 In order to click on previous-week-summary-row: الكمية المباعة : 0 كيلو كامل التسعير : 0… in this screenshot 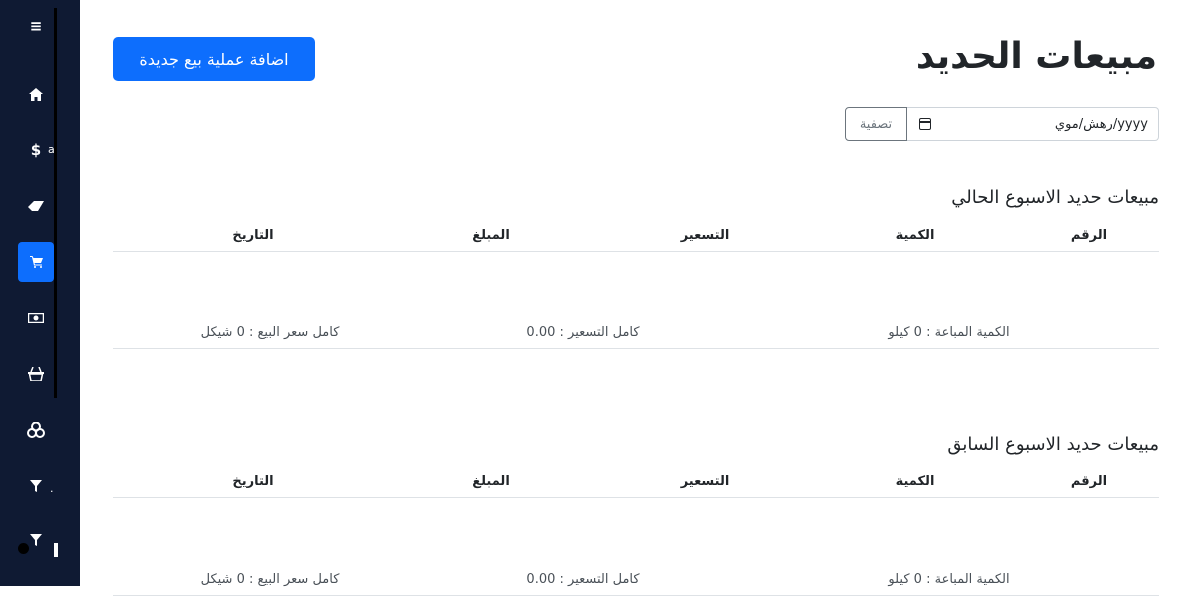, I will do `click(636, 580)`.